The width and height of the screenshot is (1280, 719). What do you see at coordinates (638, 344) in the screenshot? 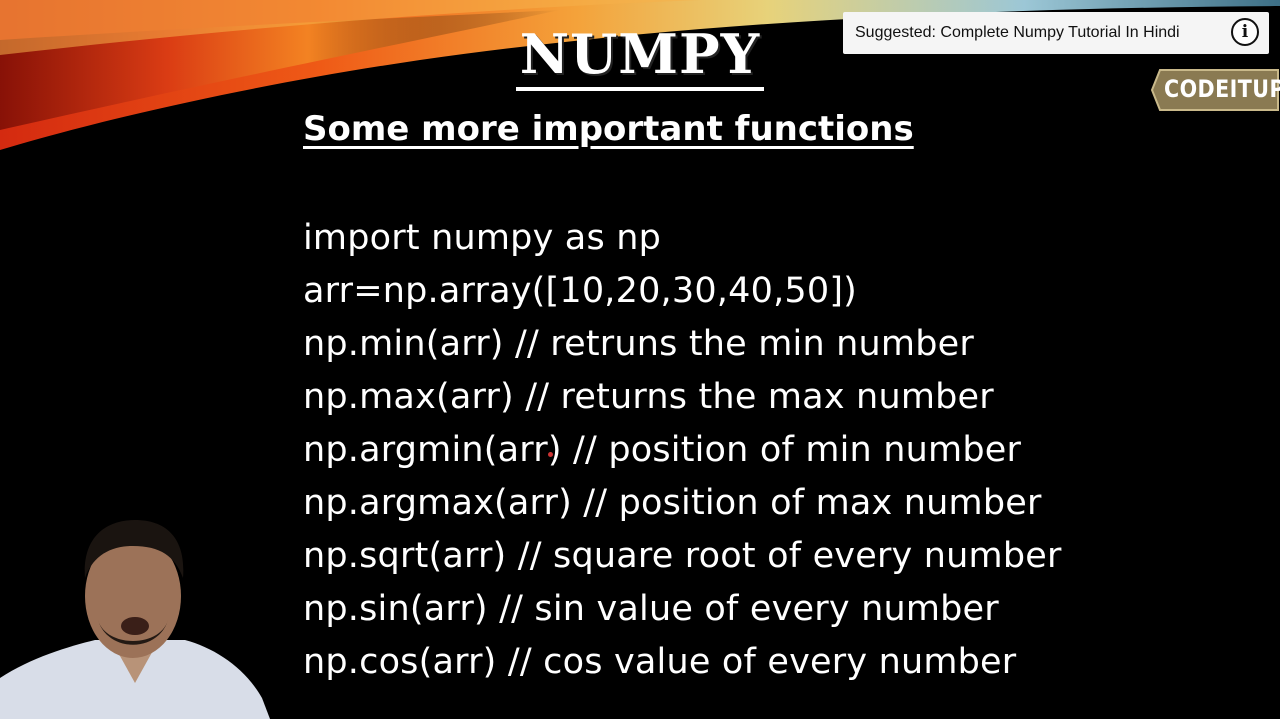
I see `code-line-min: np.min(arr) // retruns the min number` at bounding box center [638, 344].